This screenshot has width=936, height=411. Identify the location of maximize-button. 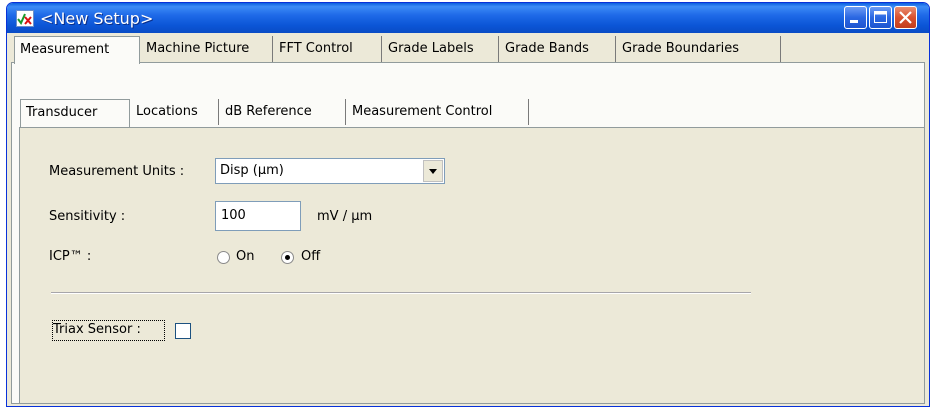
(880, 17).